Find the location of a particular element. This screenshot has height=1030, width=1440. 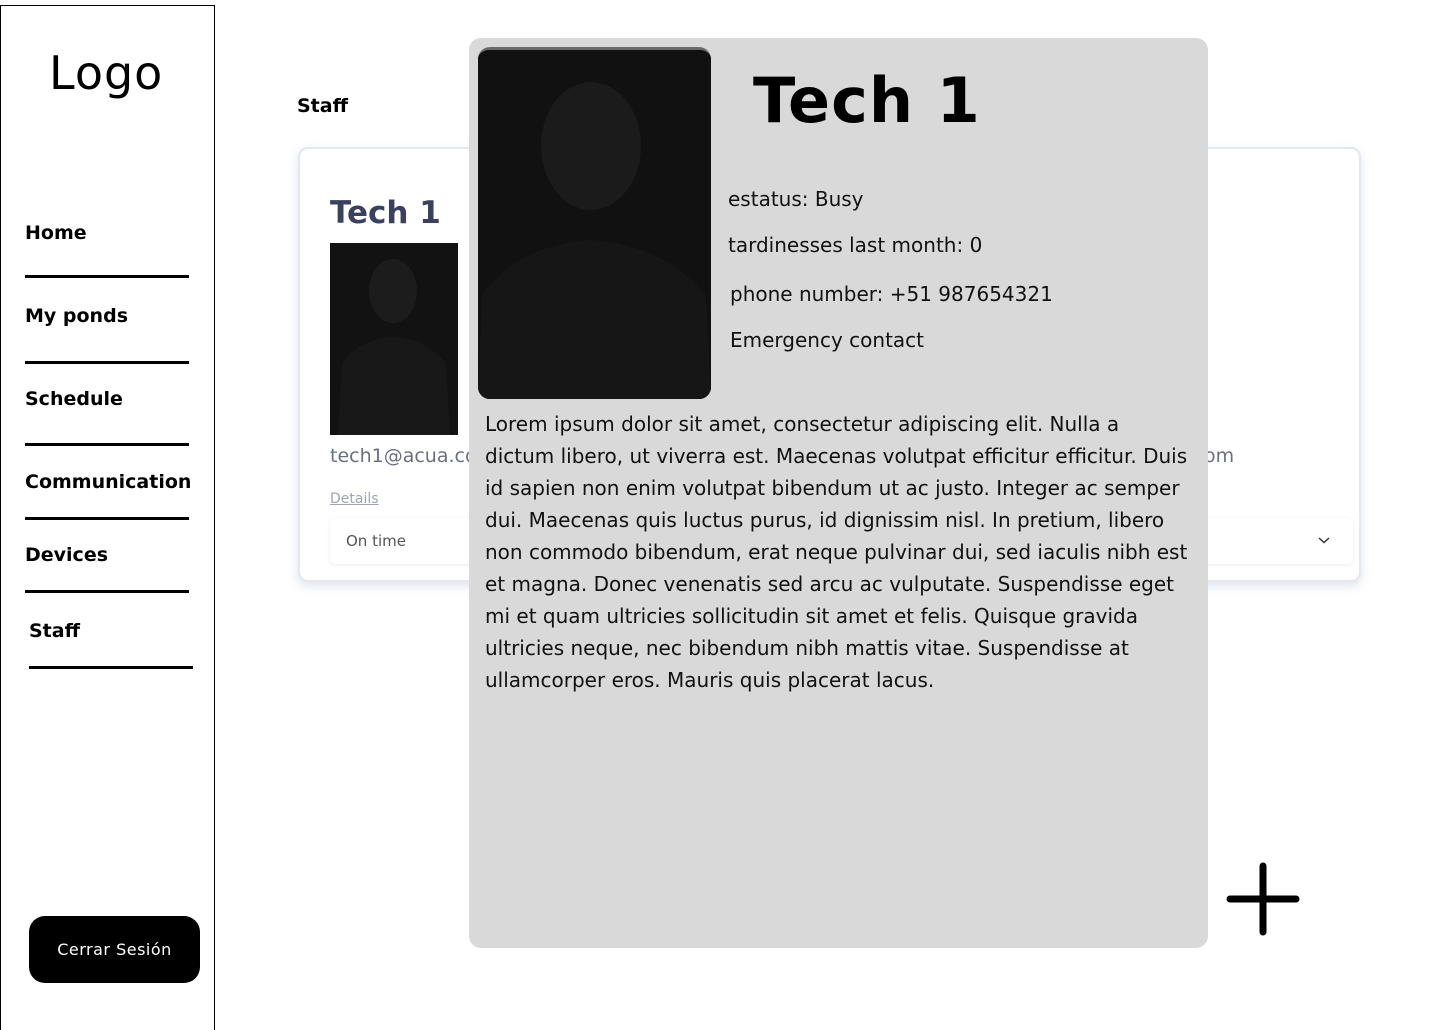

staff-photo is located at coordinates (394, 339).